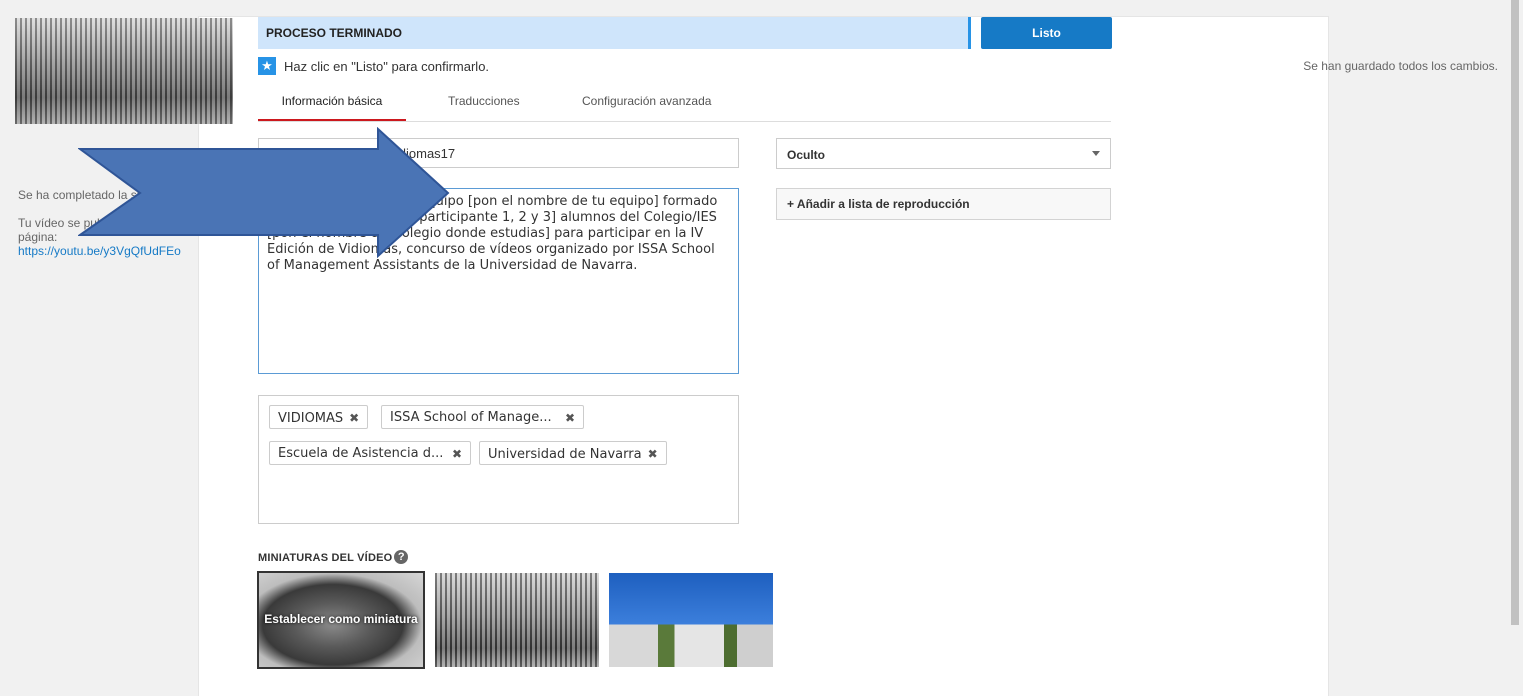 This screenshot has height=696, width=1523. I want to click on status-banner-text: PROCESO TERMINADO, so click(334, 33).